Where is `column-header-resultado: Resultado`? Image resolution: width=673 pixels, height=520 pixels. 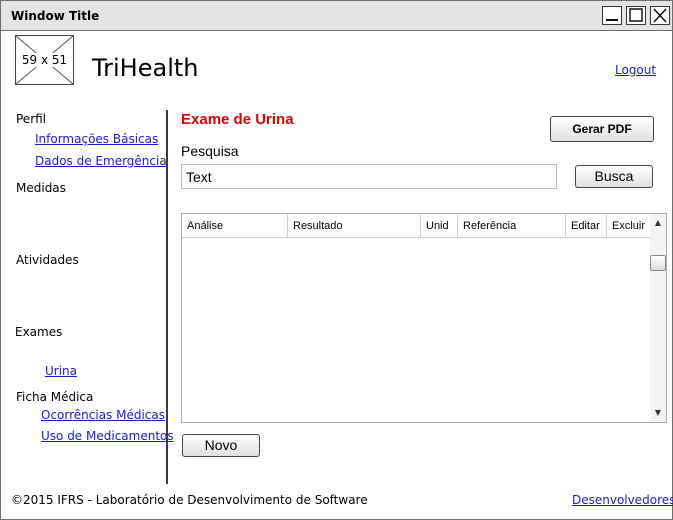
column-header-resultado: Resultado is located at coordinates (354, 225).